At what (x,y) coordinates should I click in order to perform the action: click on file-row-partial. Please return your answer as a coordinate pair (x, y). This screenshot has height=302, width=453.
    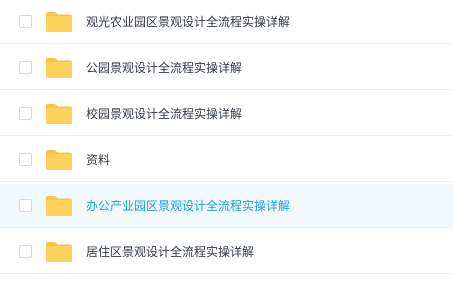
    Looking at the image, I should click on (226, 289).